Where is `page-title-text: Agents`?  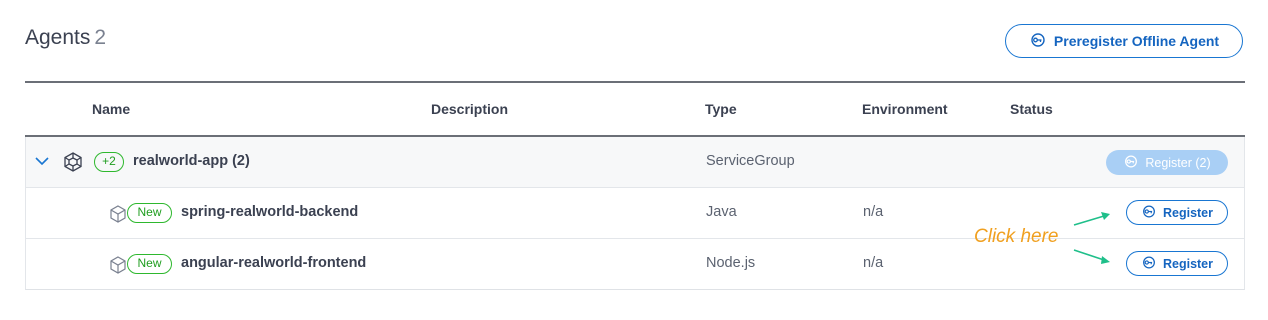
page-title-text: Agents is located at coordinates (58, 37).